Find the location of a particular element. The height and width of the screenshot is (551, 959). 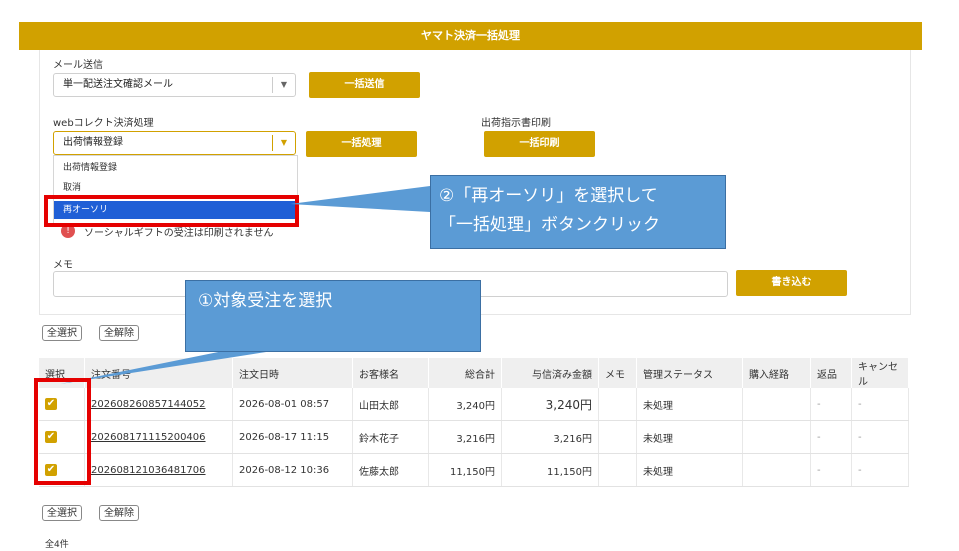

page-header: ヤマト決済一括処理 is located at coordinates (470, 36).